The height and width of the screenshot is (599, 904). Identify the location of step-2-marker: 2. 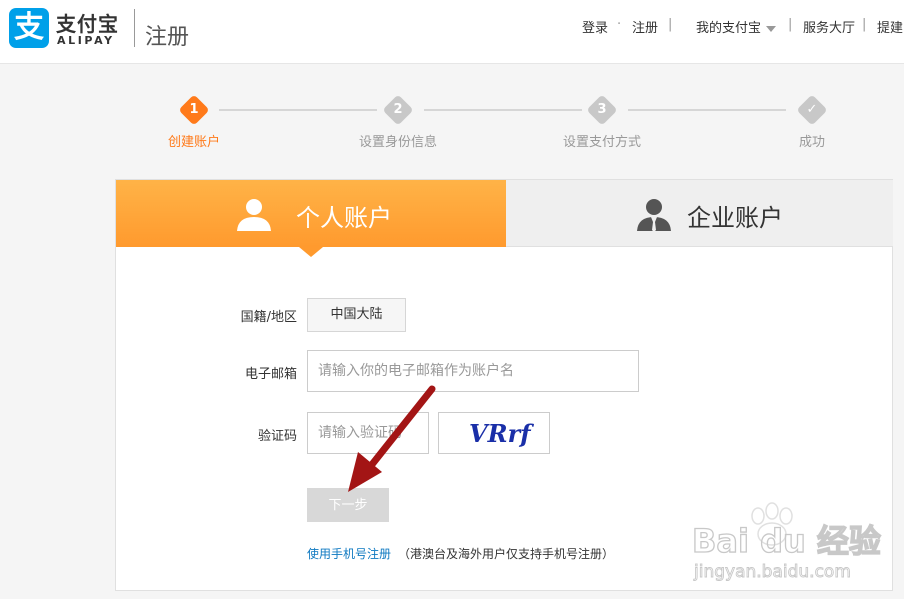
(398, 110).